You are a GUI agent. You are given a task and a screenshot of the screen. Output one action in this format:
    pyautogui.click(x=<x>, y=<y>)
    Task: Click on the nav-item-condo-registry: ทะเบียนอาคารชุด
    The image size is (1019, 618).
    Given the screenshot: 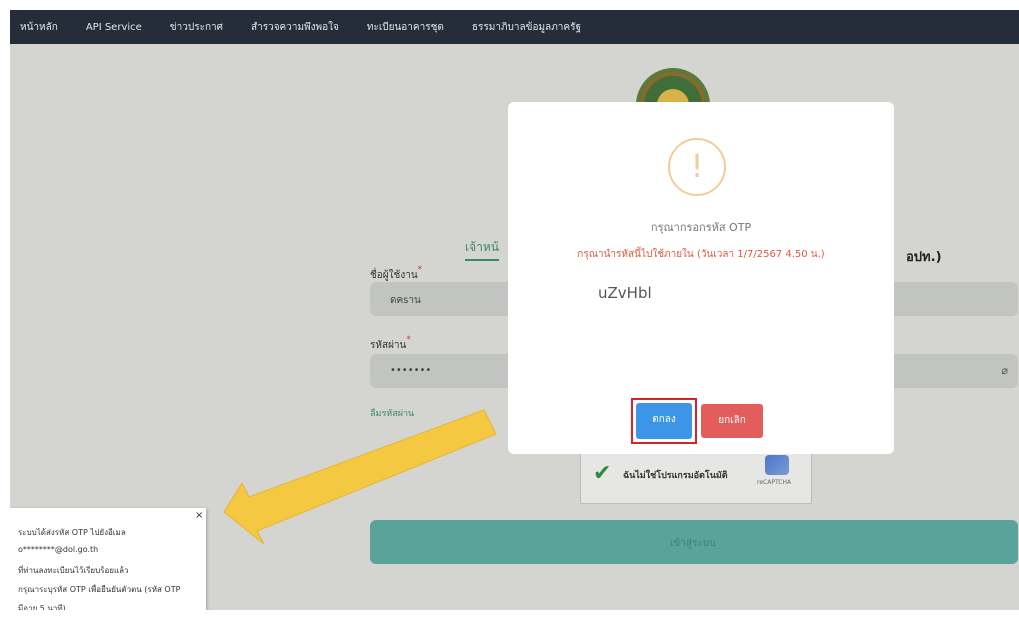 What is the action you would take?
    pyautogui.click(x=405, y=27)
    